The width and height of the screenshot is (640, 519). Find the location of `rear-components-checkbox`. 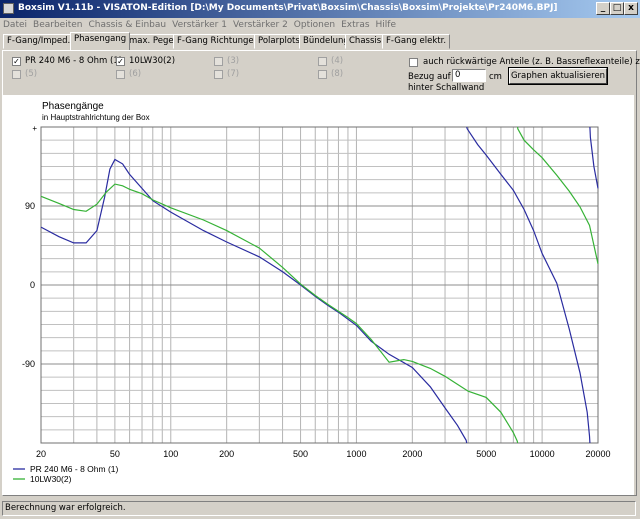

rear-components-checkbox is located at coordinates (413, 62).